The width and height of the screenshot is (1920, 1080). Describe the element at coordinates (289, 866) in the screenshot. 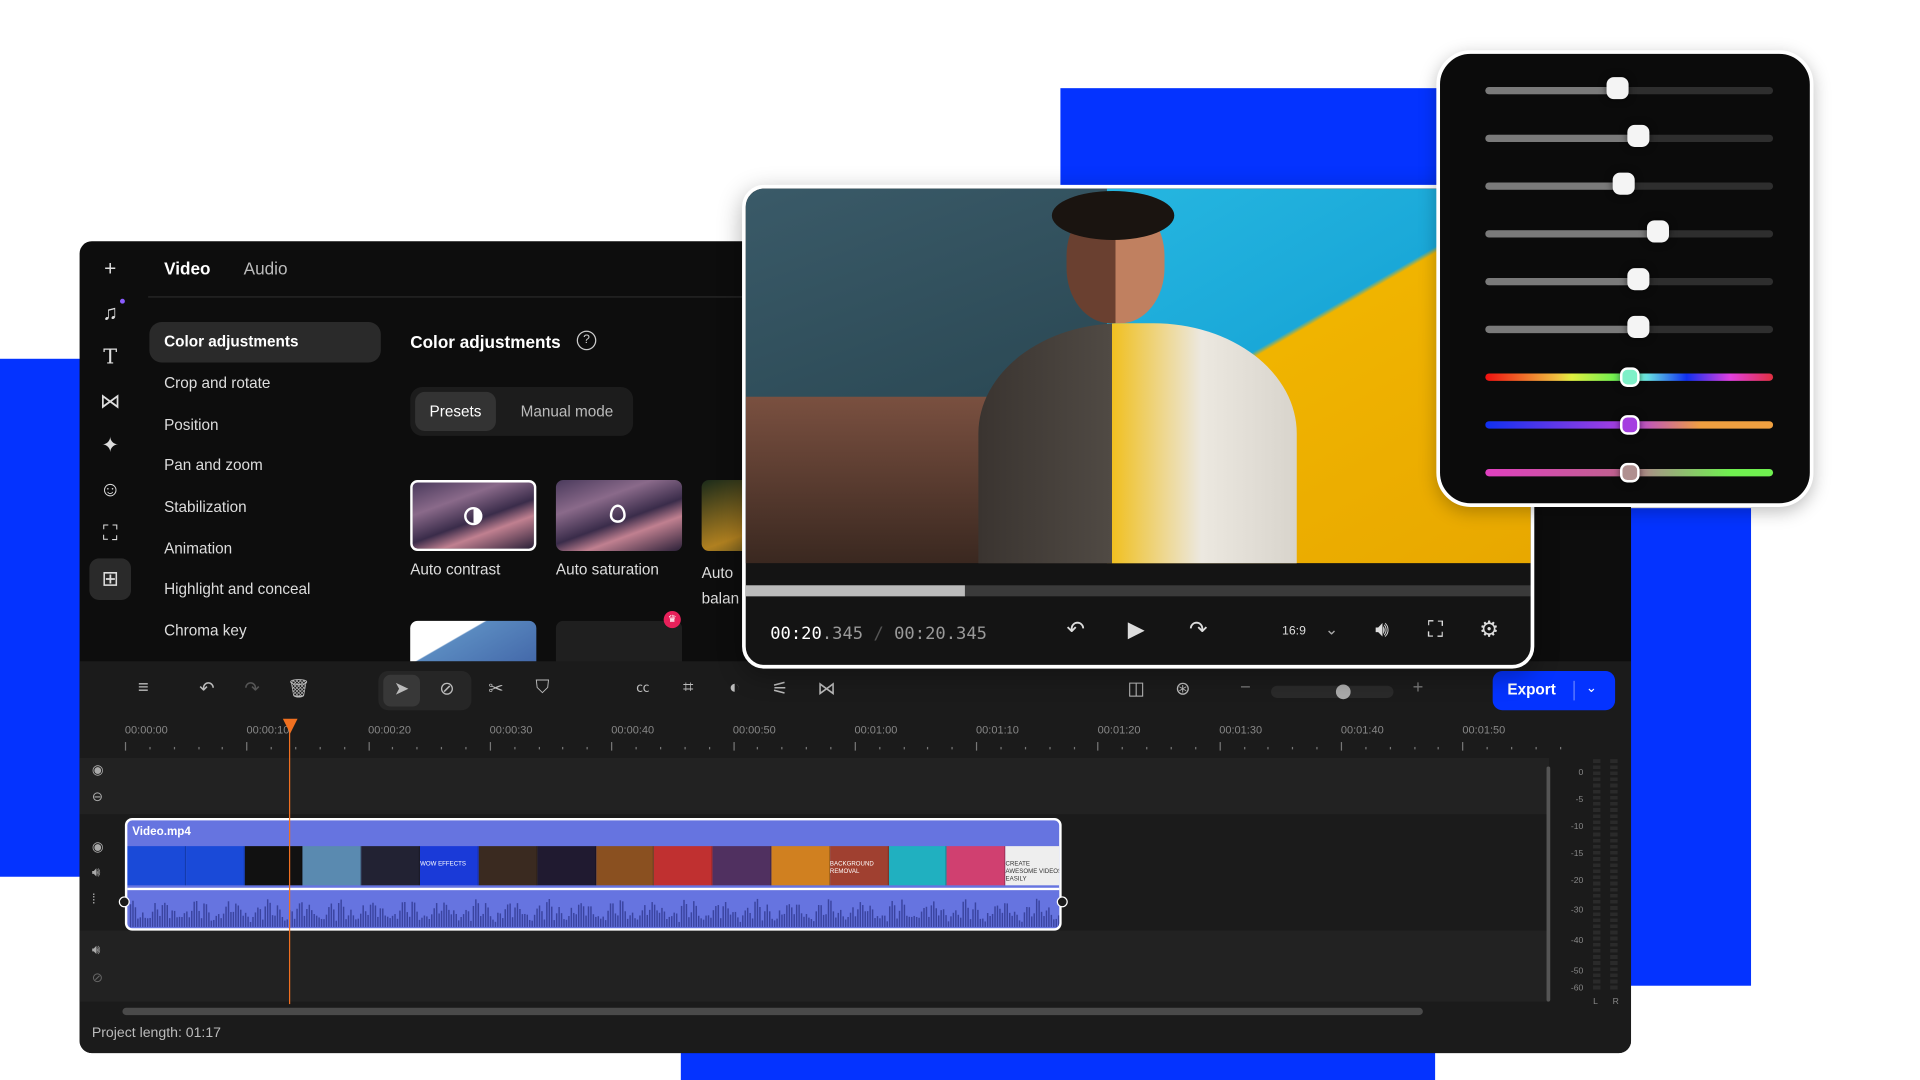

I see `playhead-line` at that location.